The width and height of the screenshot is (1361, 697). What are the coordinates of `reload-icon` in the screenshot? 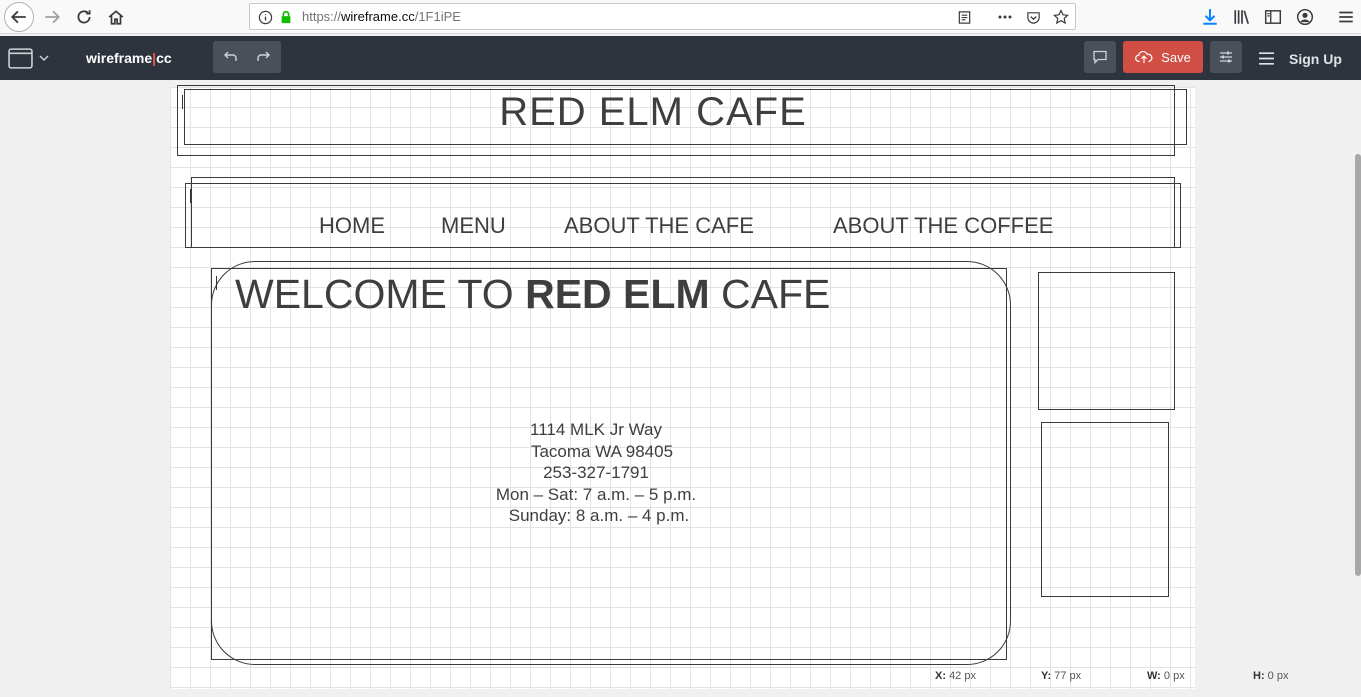 It's located at (84, 17).